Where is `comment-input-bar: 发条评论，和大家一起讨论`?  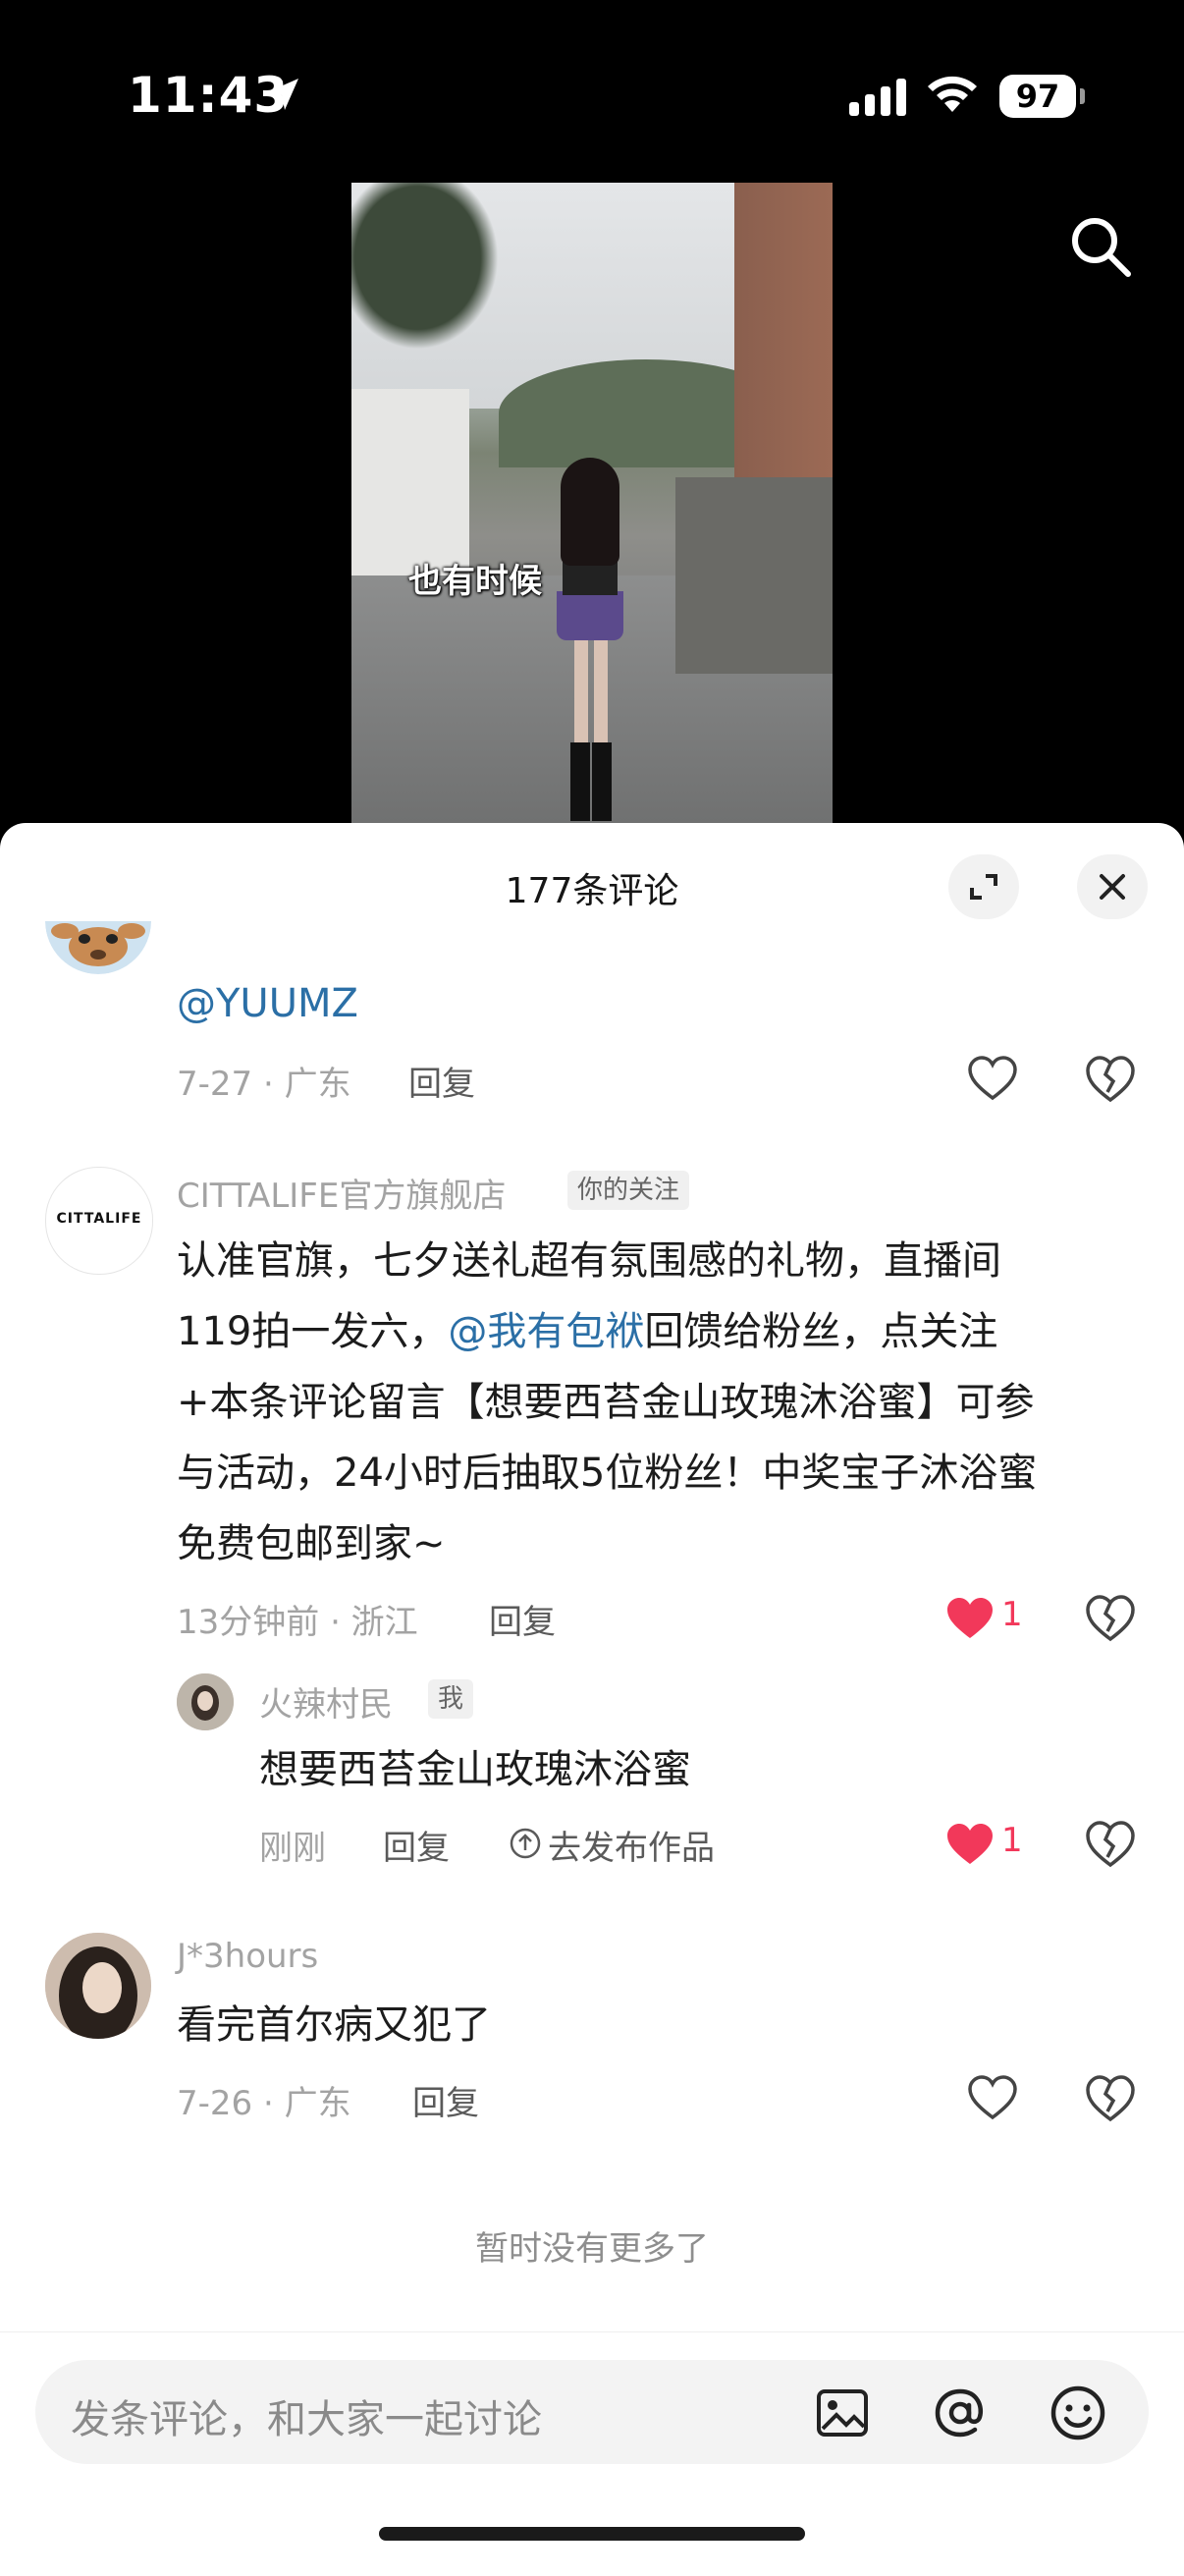 comment-input-bar: 发条评论，和大家一起讨论 is located at coordinates (592, 2453).